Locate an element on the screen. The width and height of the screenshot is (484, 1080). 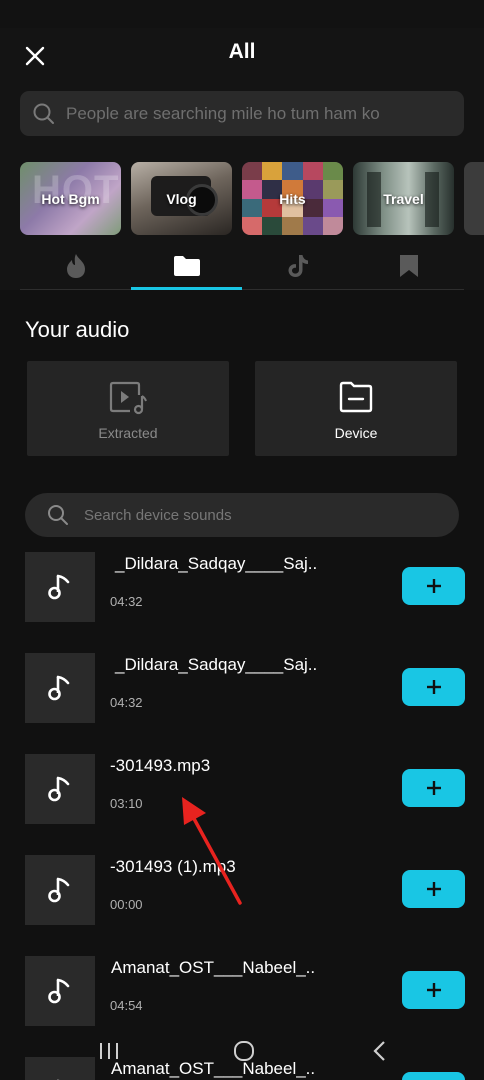
track-row: -301493 (1).mp3 00:00 is located at coordinates (242, 890).